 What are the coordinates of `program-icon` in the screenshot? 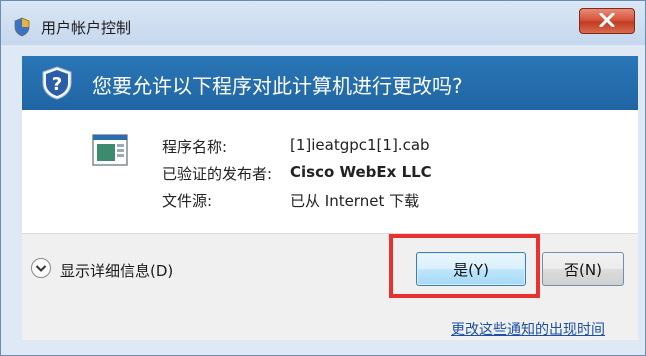 It's located at (110, 150).